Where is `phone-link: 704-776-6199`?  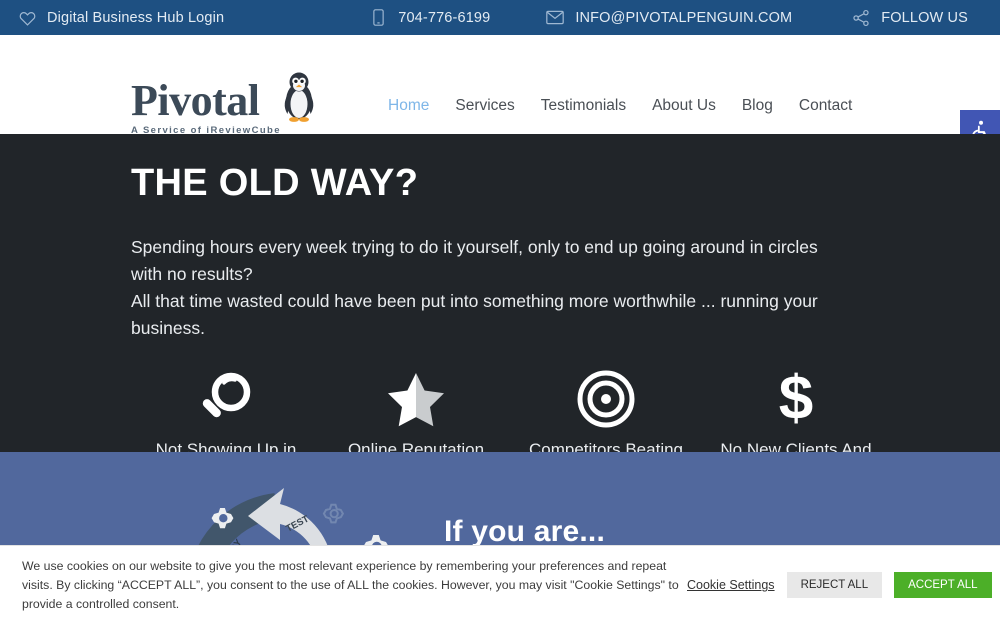 phone-link: 704-776-6199 is located at coordinates (429, 18).